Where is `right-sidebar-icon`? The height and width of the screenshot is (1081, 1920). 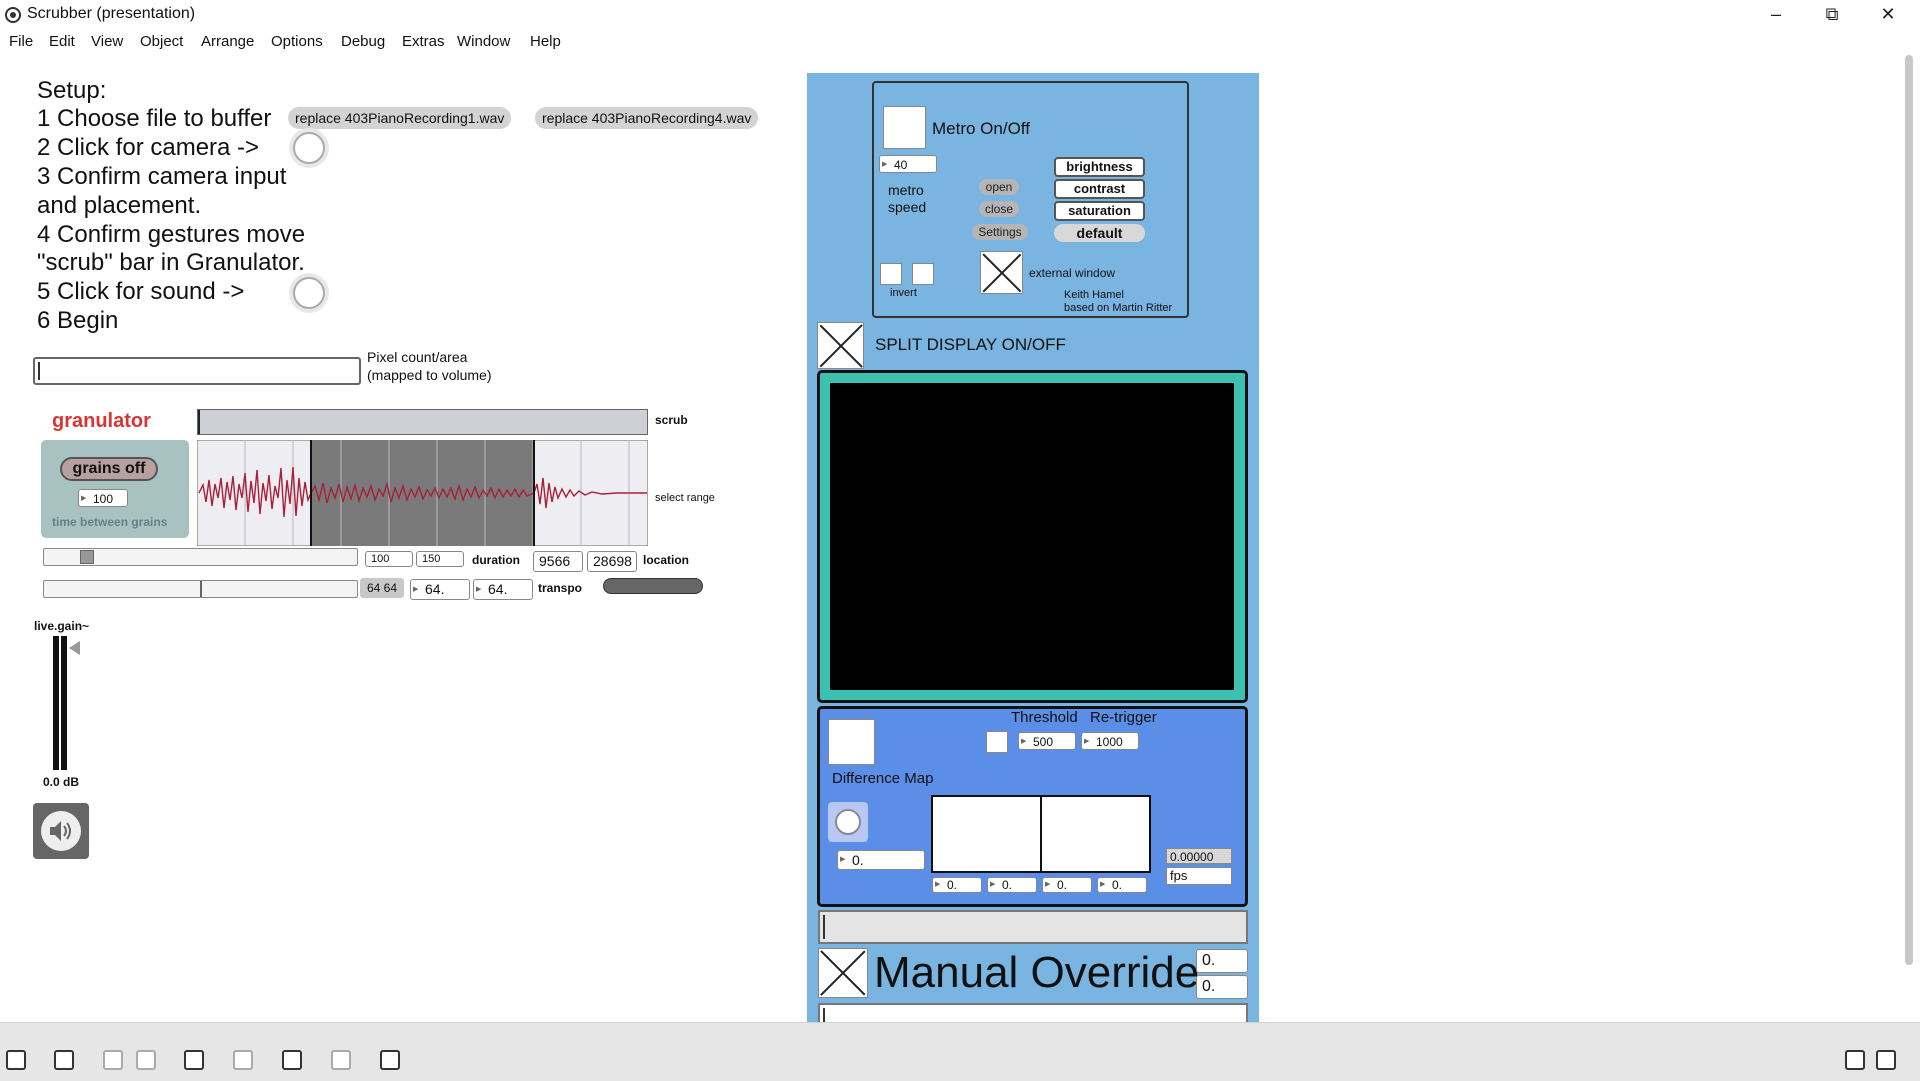
right-sidebar-icon is located at coordinates (1886, 1060).